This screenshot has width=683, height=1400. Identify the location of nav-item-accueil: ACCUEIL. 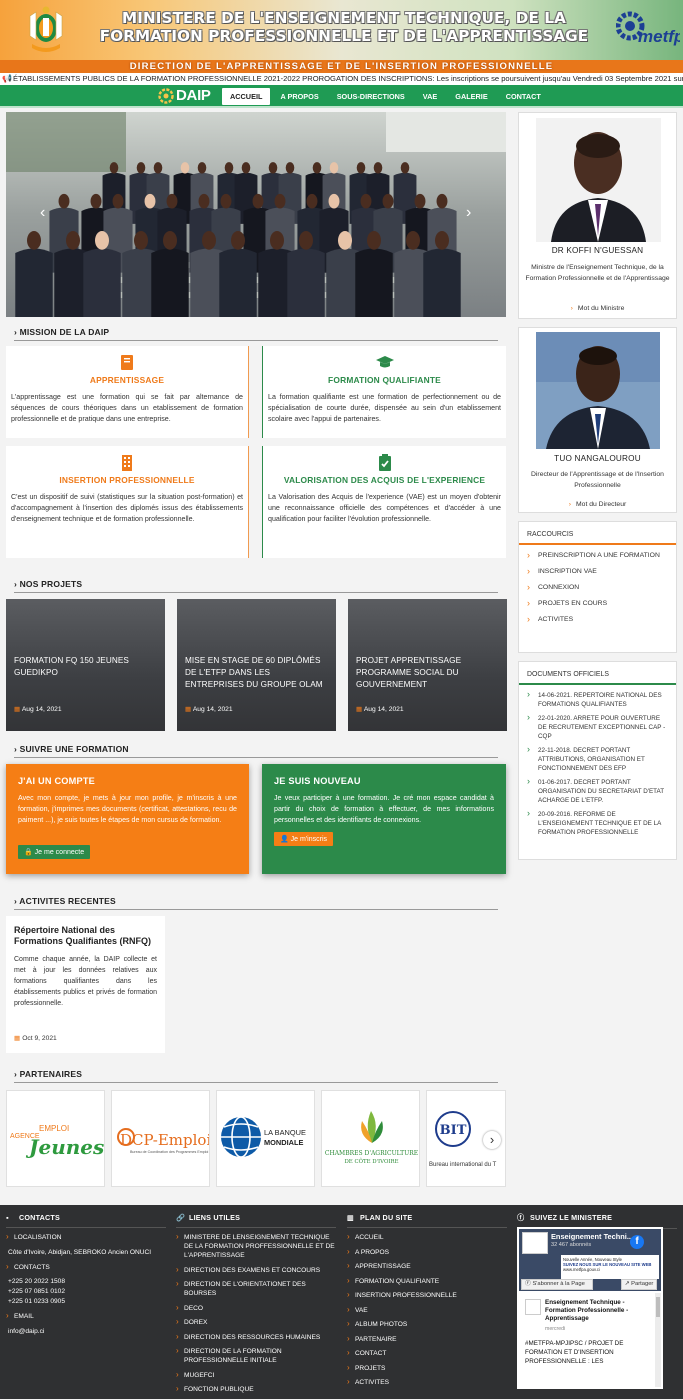
(246, 96).